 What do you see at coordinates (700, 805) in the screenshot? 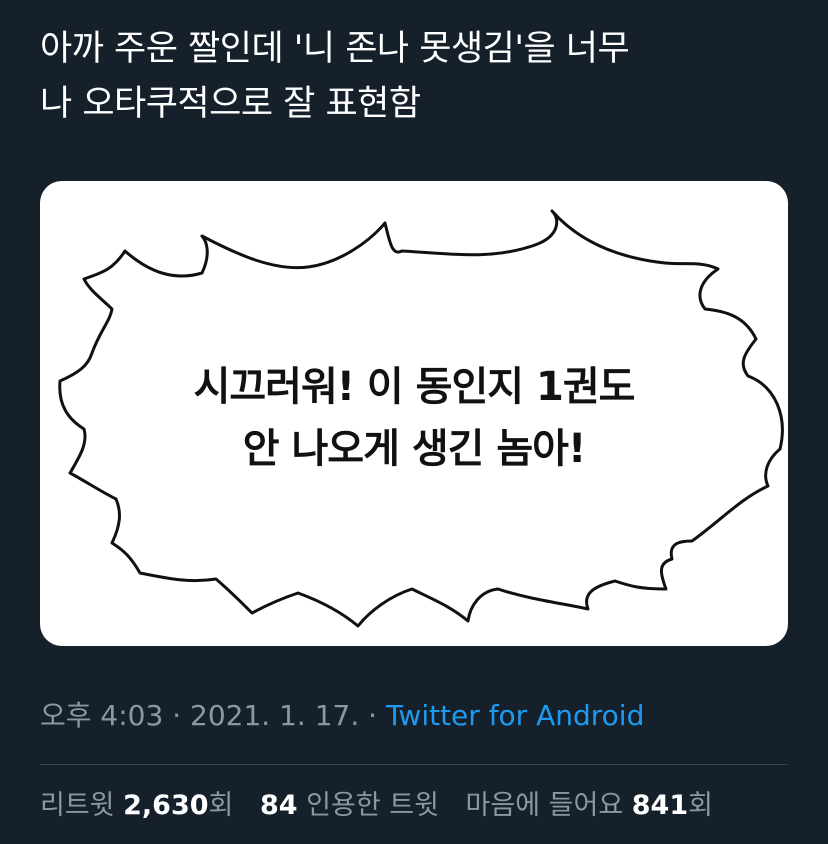
I see `like-unit: 회` at bounding box center [700, 805].